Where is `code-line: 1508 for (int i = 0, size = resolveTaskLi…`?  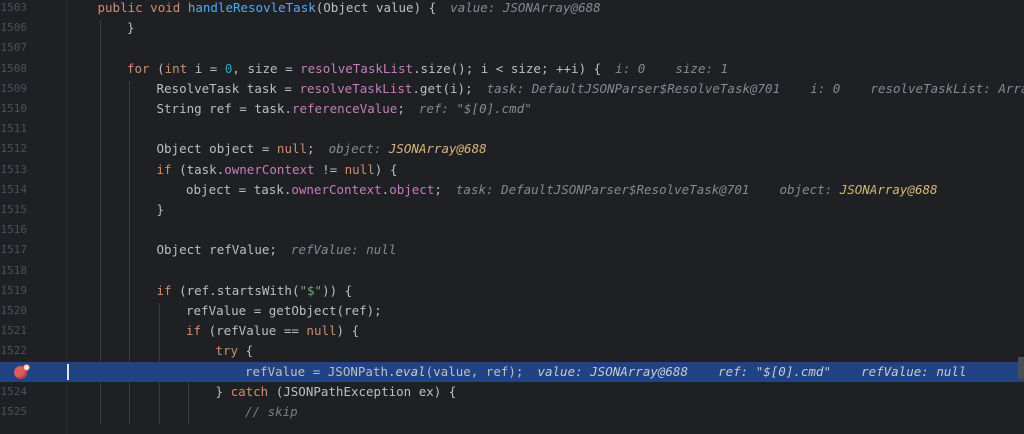 code-line: 1508 for (int i = 0, size = resolveTaskLi… is located at coordinates (512, 69).